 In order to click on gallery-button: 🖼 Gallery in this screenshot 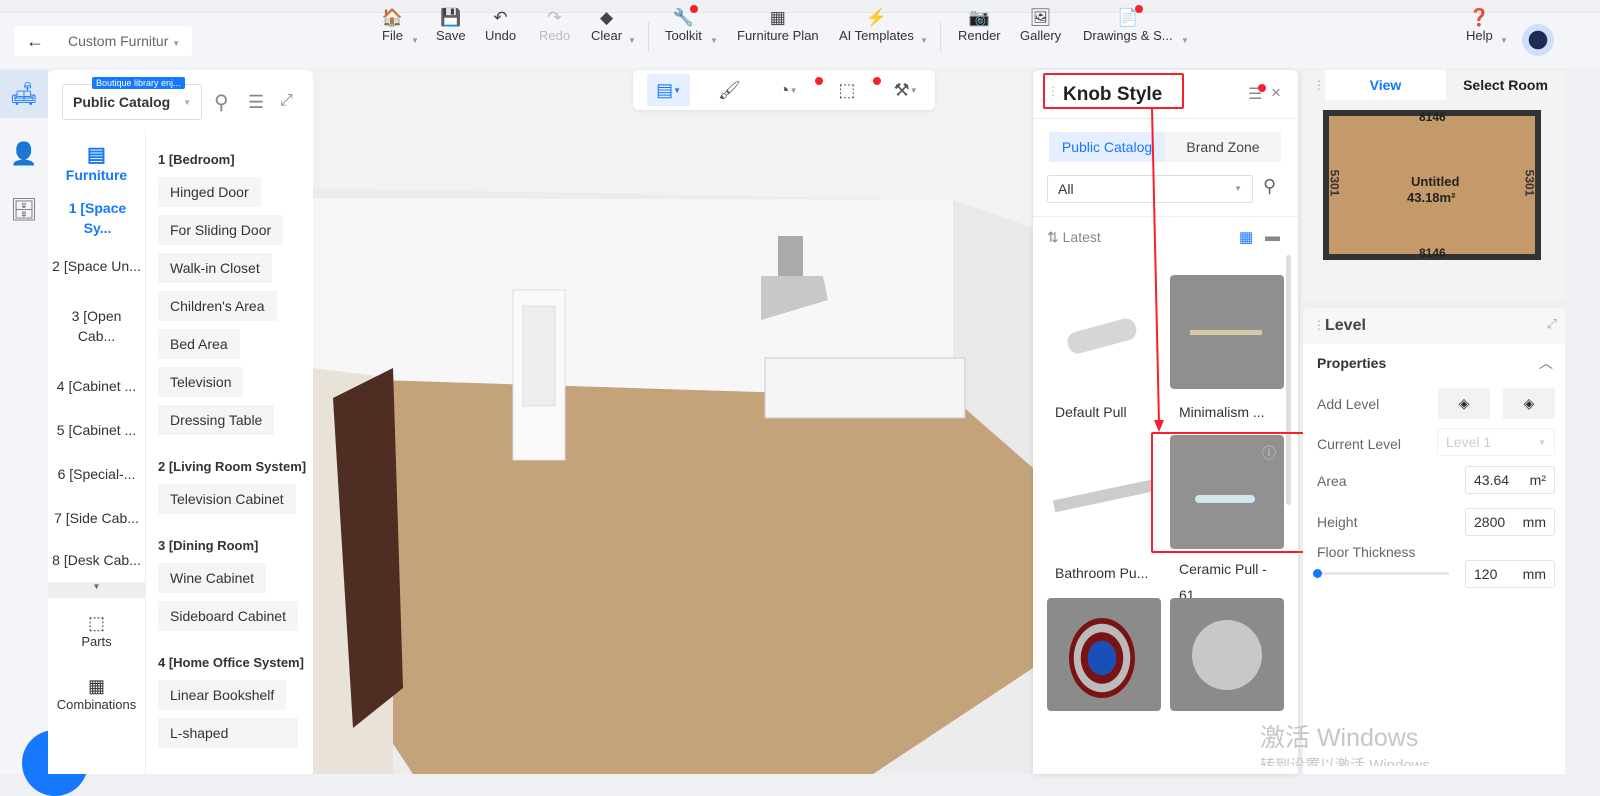, I will do `click(1040, 25)`.